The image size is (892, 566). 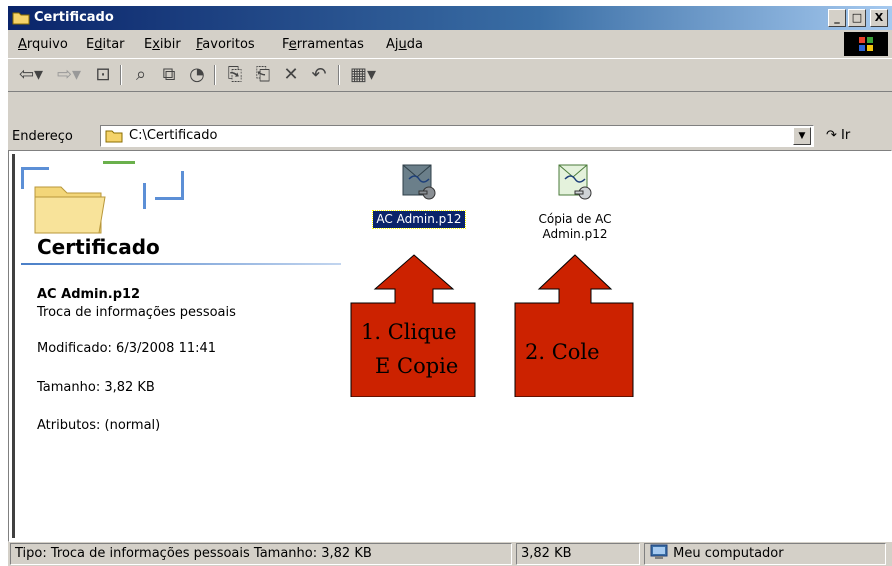 What do you see at coordinates (409, 332) in the screenshot?
I see `callout-step1-line1: 1. Clique` at bounding box center [409, 332].